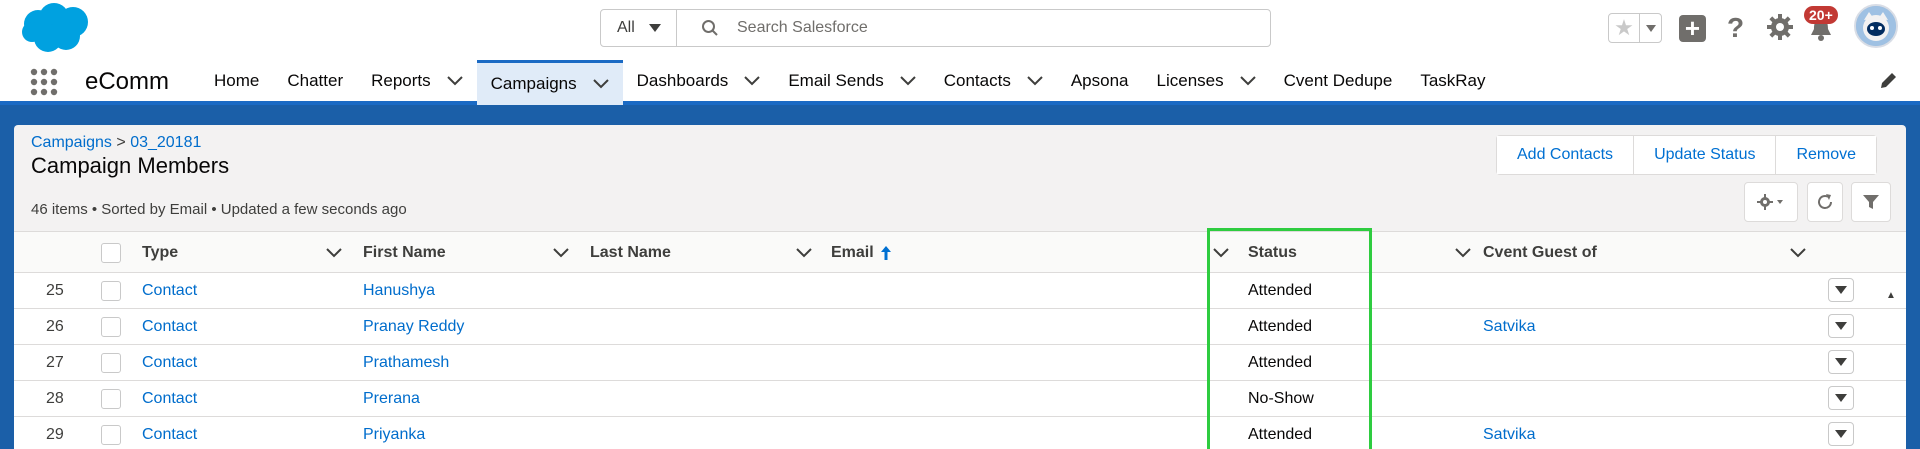 The width and height of the screenshot is (1920, 449). Describe the element at coordinates (861, 253) in the screenshot. I see `column-header-email: Email` at that location.